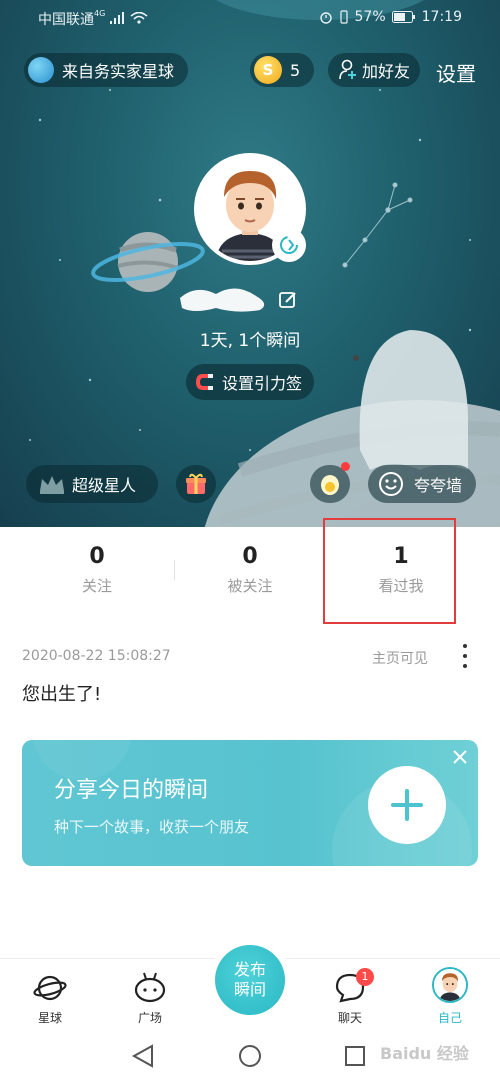 This screenshot has height=1083, width=500. I want to click on chat-unread-badge: 1, so click(365, 977).